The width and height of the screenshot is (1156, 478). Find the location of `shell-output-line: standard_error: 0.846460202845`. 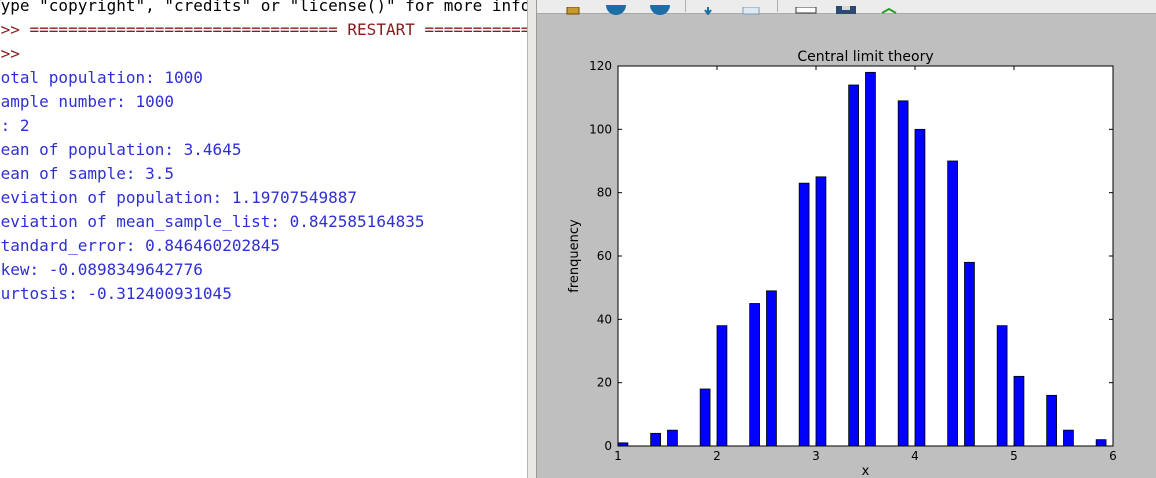

shell-output-line: standard_error: 0.846460202845 is located at coordinates (140, 245).